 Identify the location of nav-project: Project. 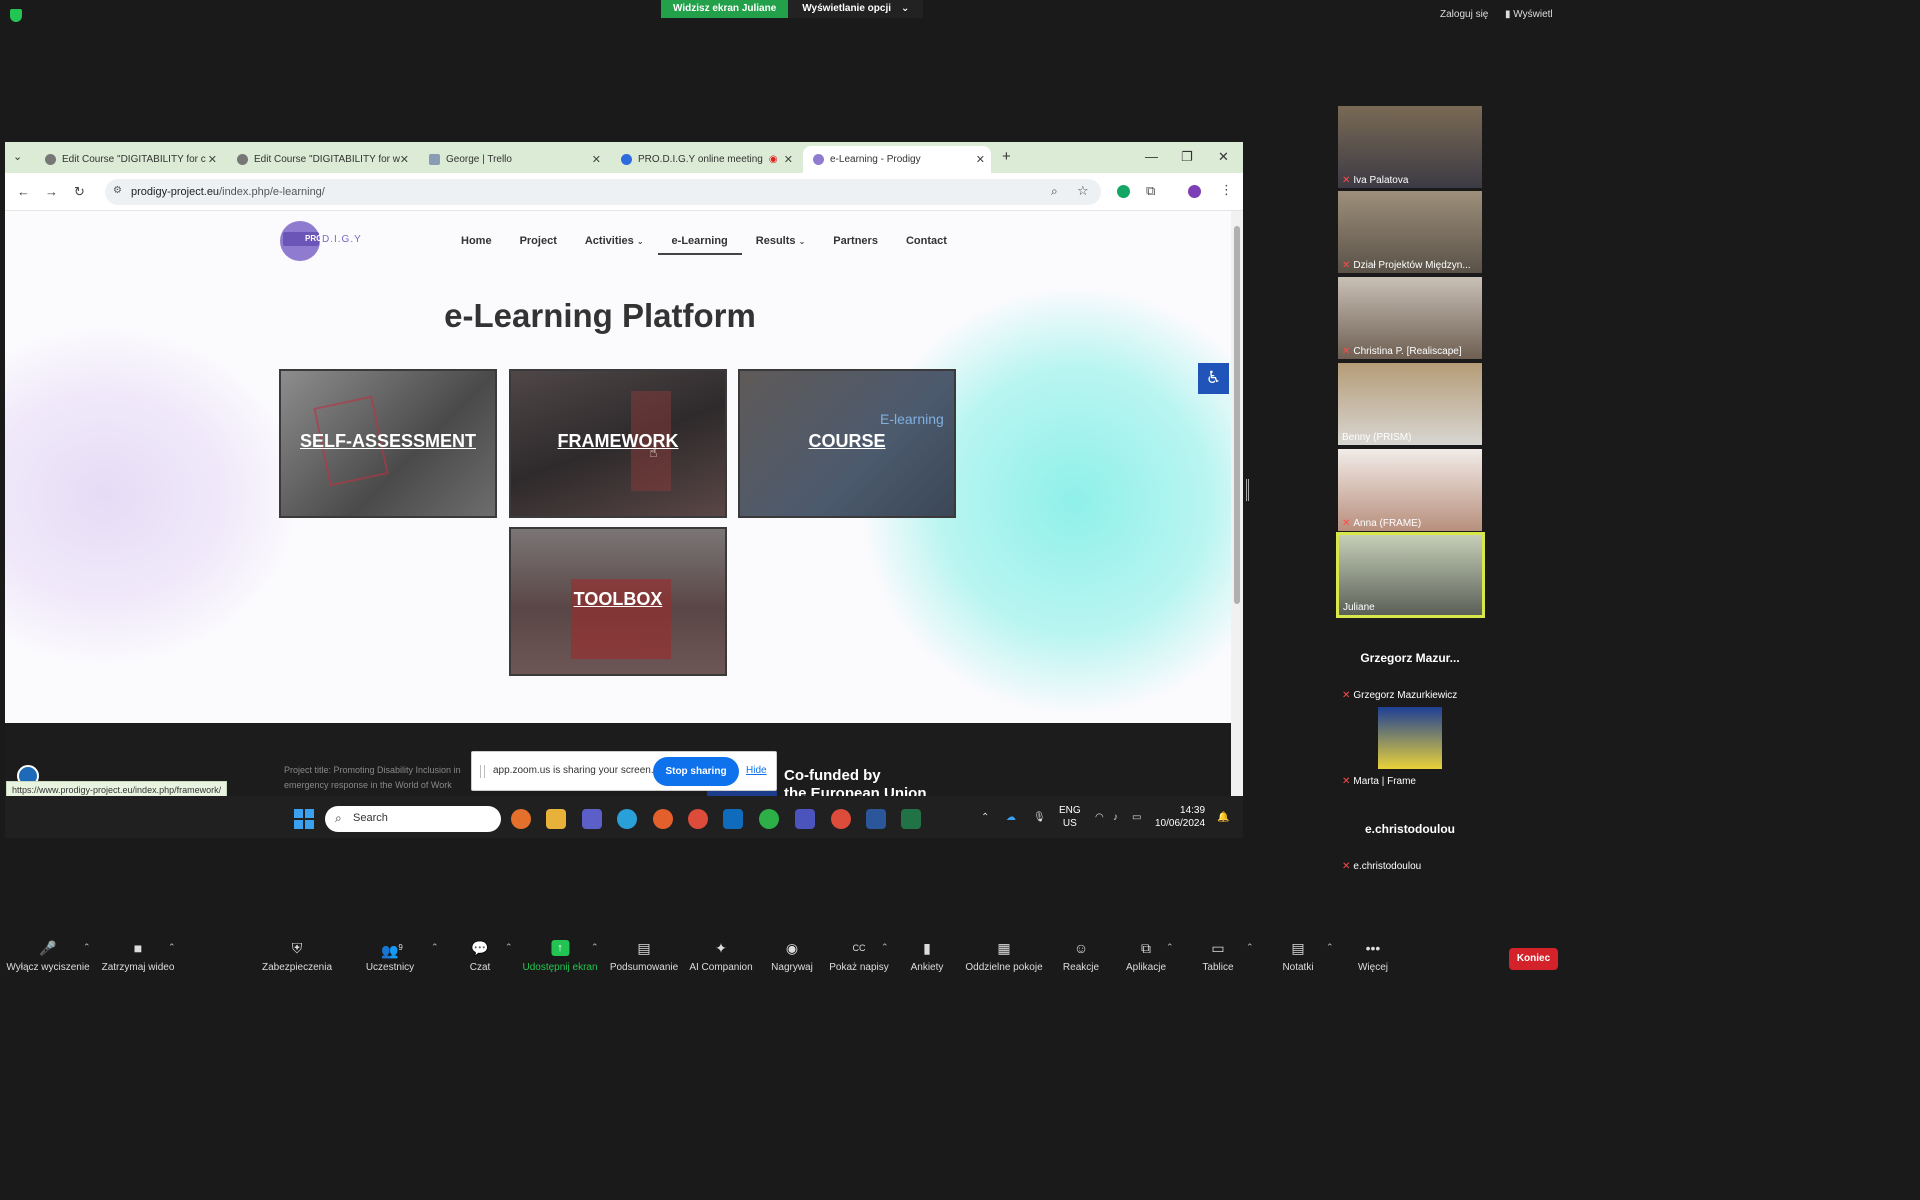
(538, 245).